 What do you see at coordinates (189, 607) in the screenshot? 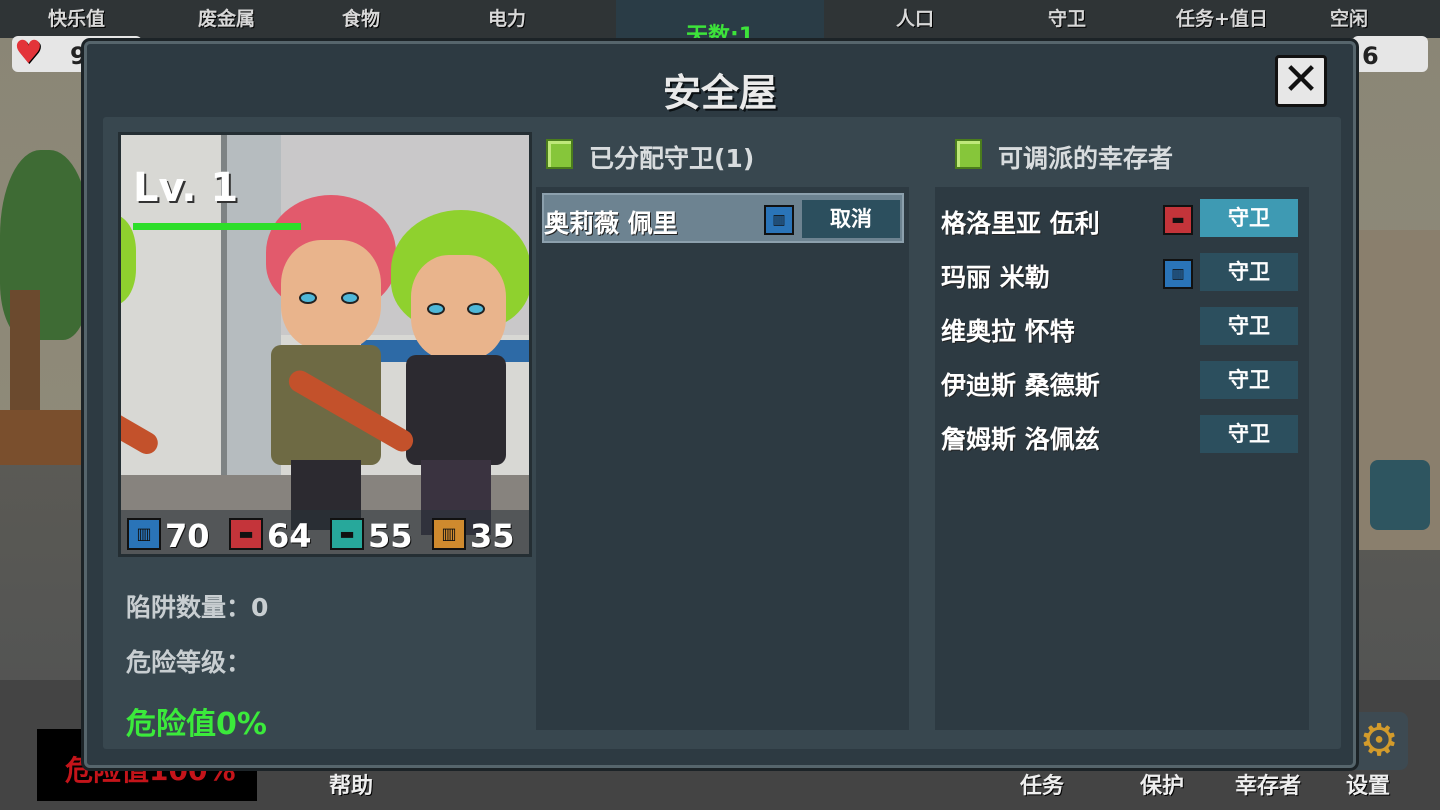
I see `trap-count-label: 陷阱数量：` at bounding box center [189, 607].